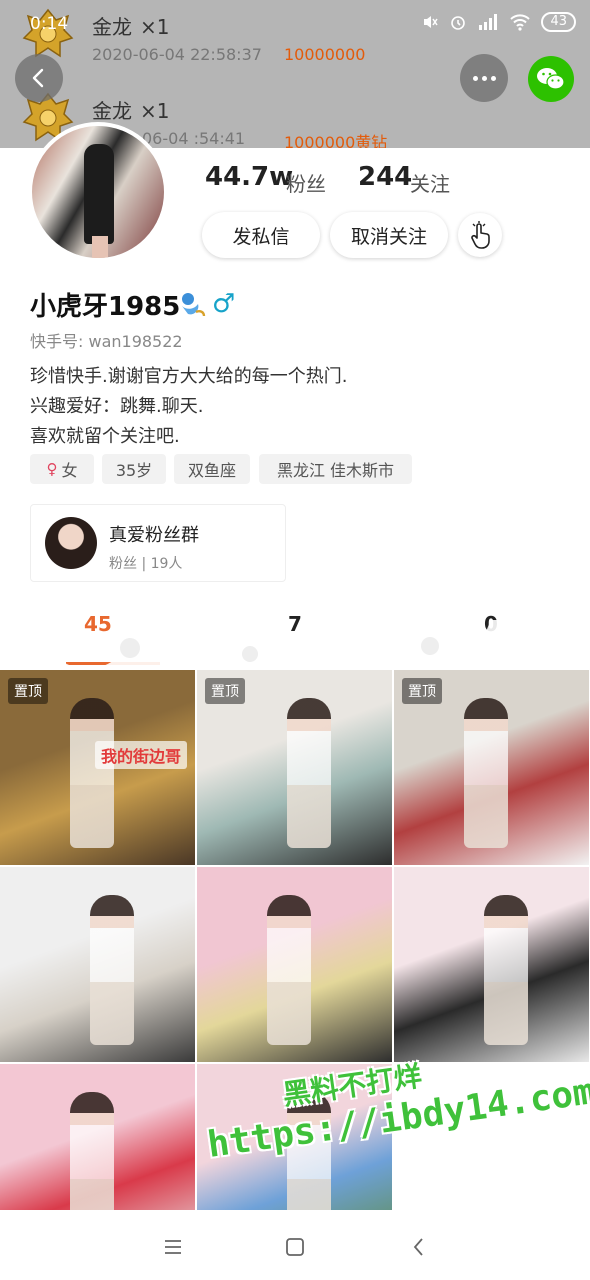 This screenshot has width=590, height=1280. What do you see at coordinates (325, 54) in the screenshot?
I see `gift-amount: 10000000` at bounding box center [325, 54].